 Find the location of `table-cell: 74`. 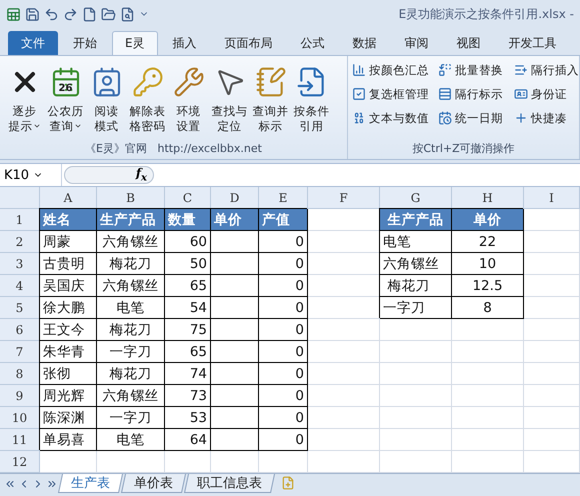

table-cell: 74 is located at coordinates (188, 374).